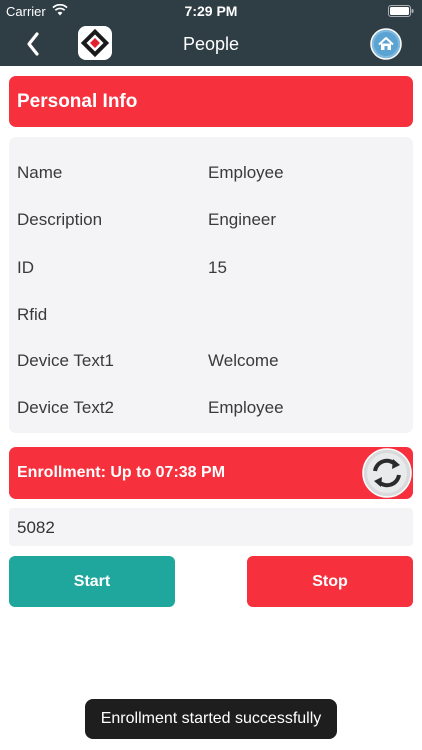 The image size is (422, 750). I want to click on home-icon, so click(386, 44).